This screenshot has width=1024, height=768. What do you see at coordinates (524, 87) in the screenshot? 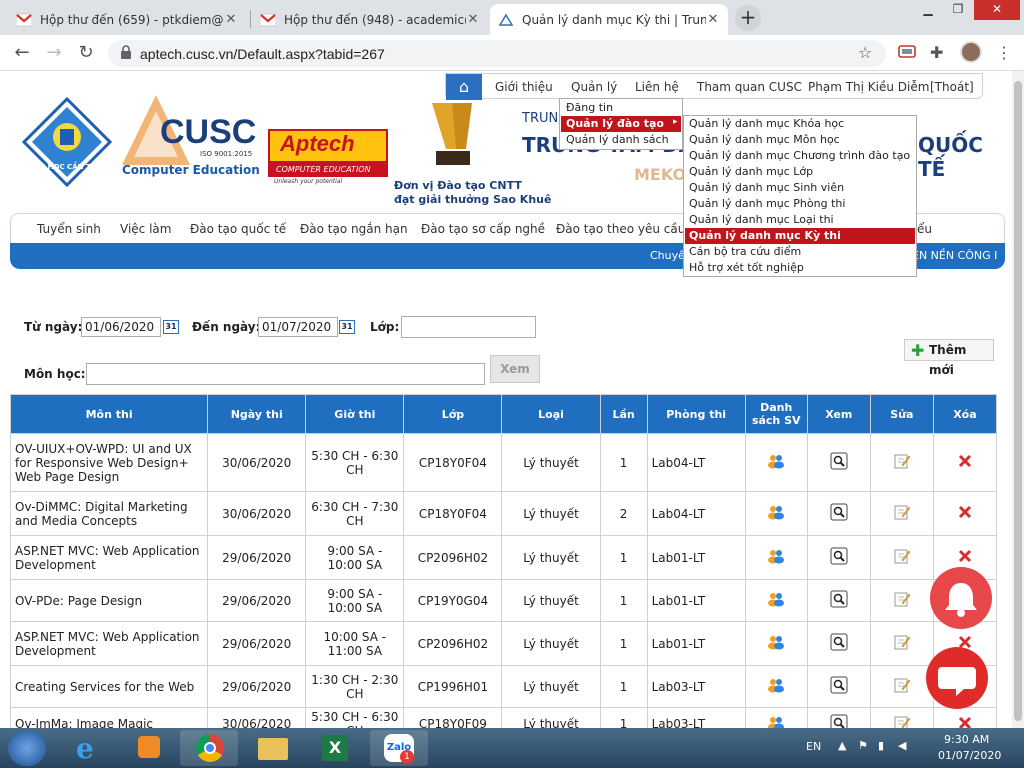
I see `menu-gioi-thieu: Giới thiệu` at bounding box center [524, 87].